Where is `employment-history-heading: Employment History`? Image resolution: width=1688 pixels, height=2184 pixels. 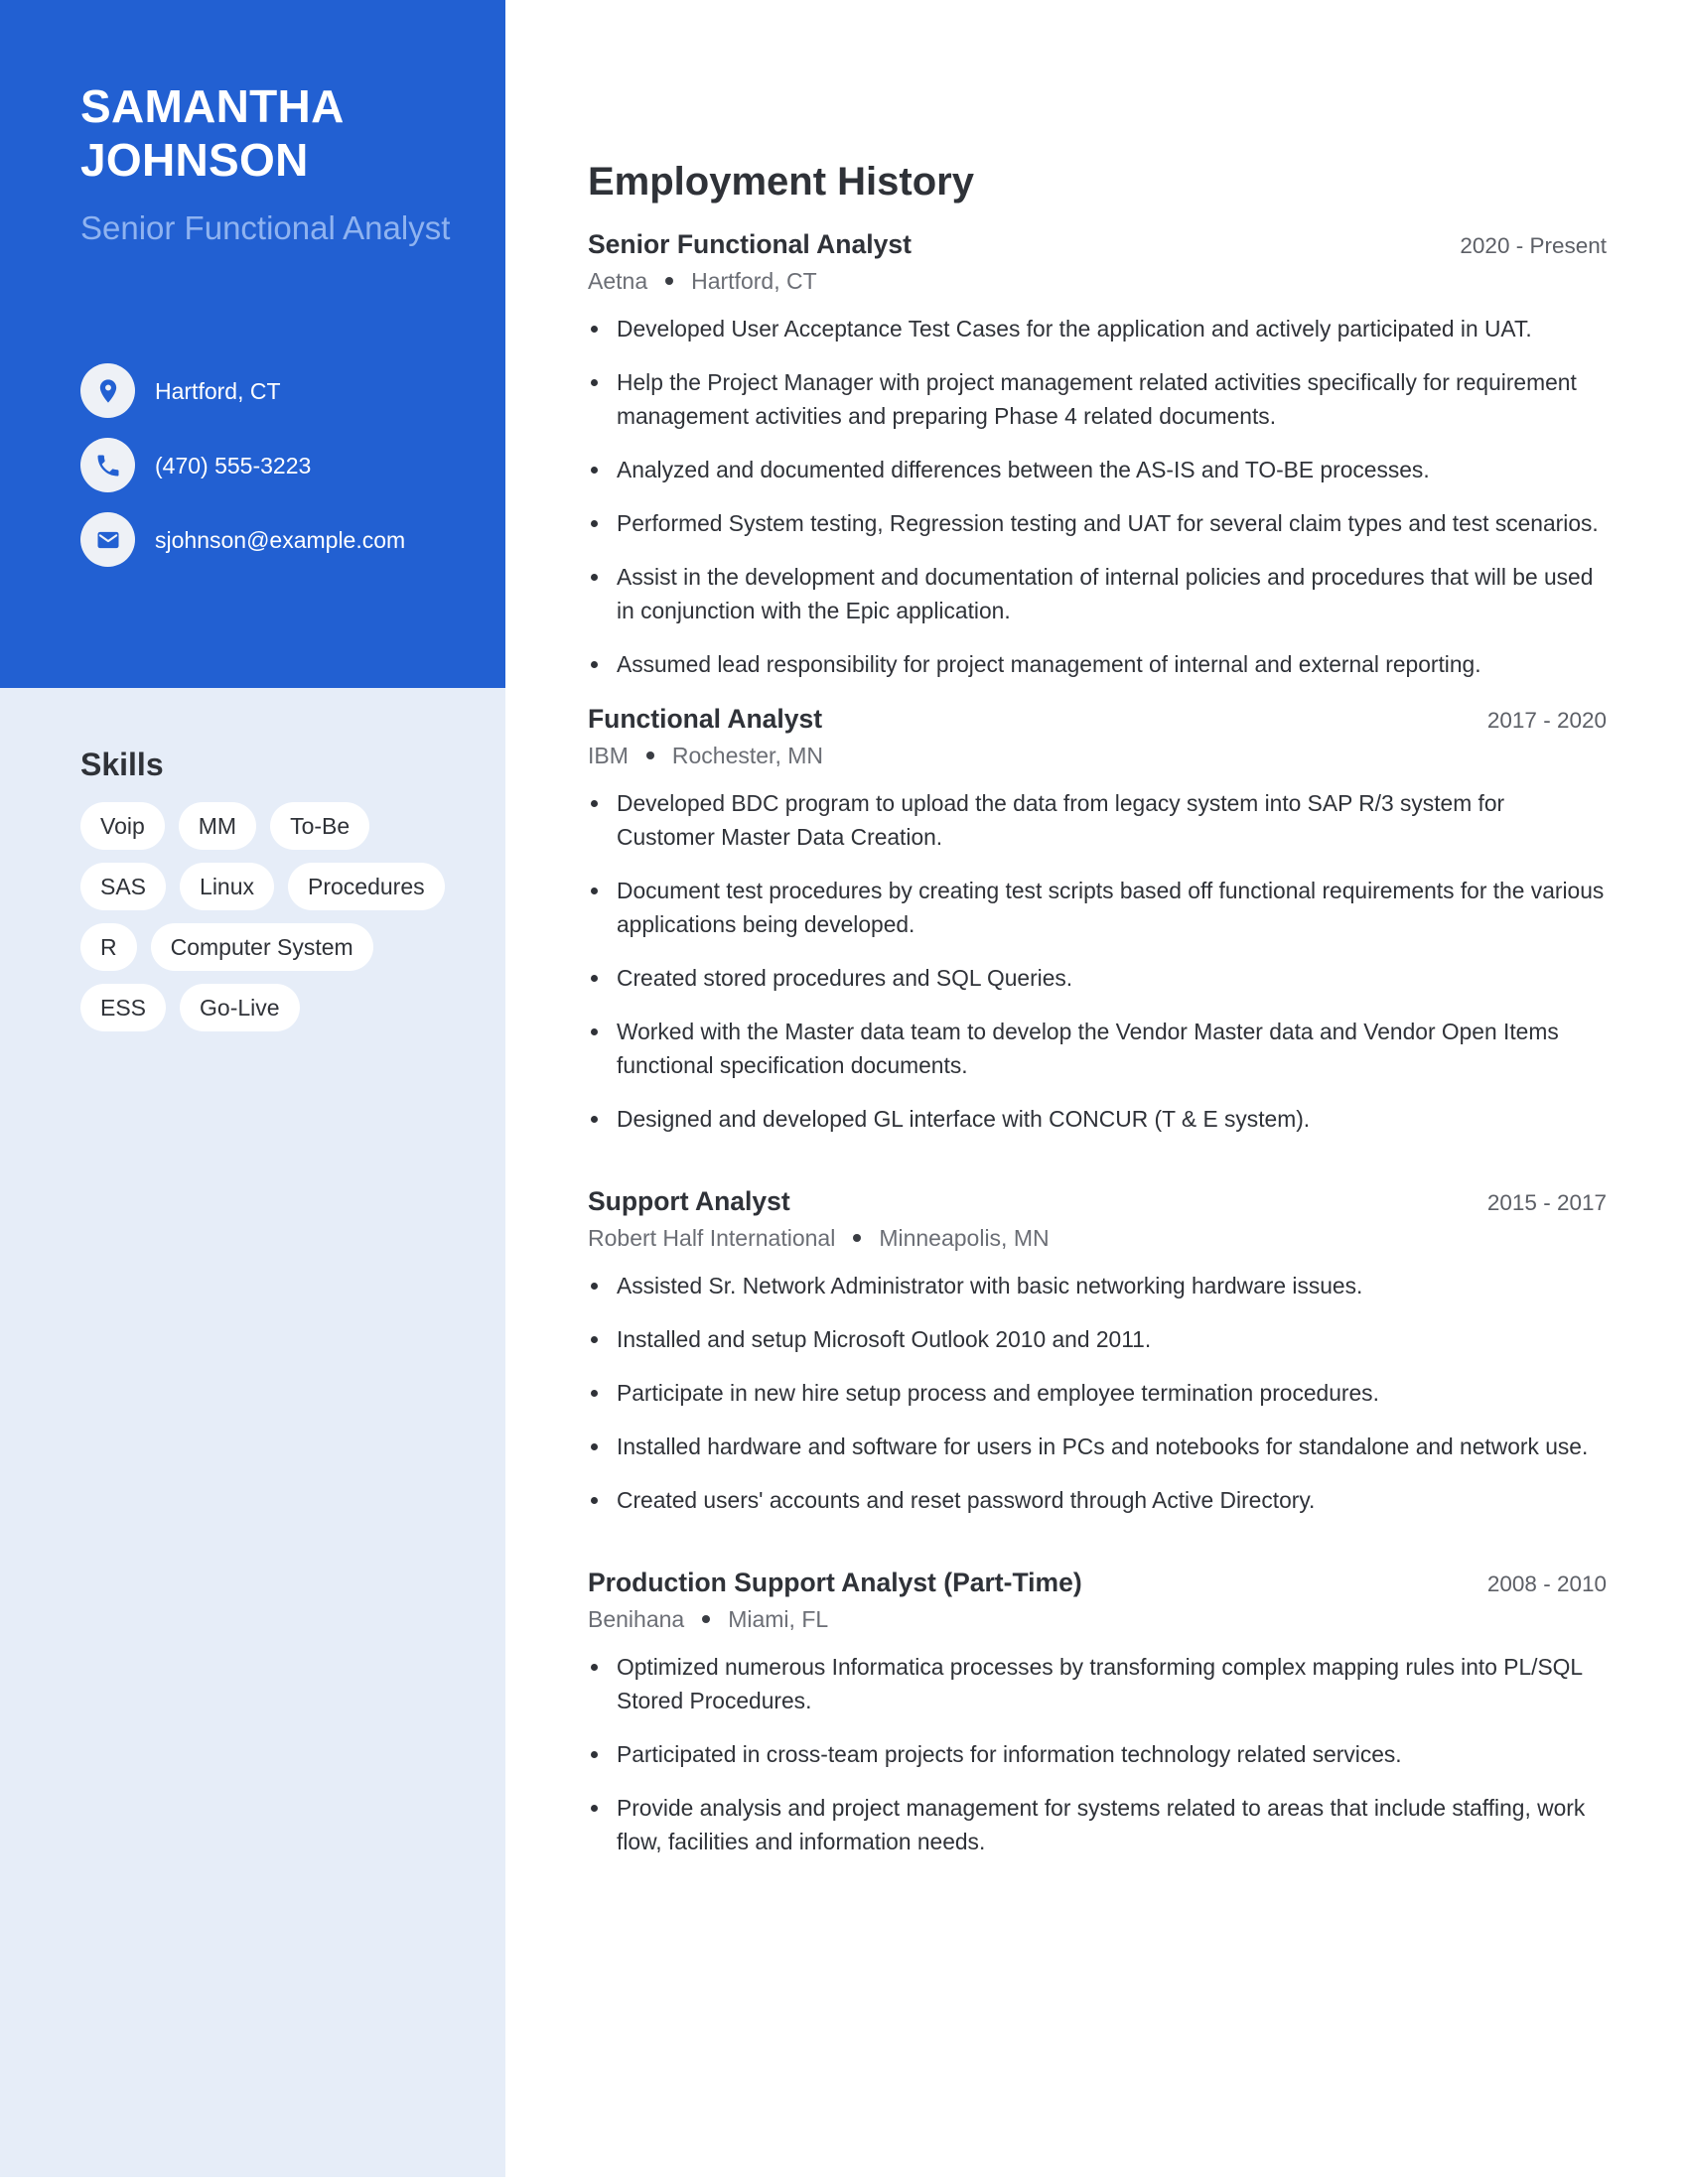
employment-history-heading: Employment History is located at coordinates (781, 182).